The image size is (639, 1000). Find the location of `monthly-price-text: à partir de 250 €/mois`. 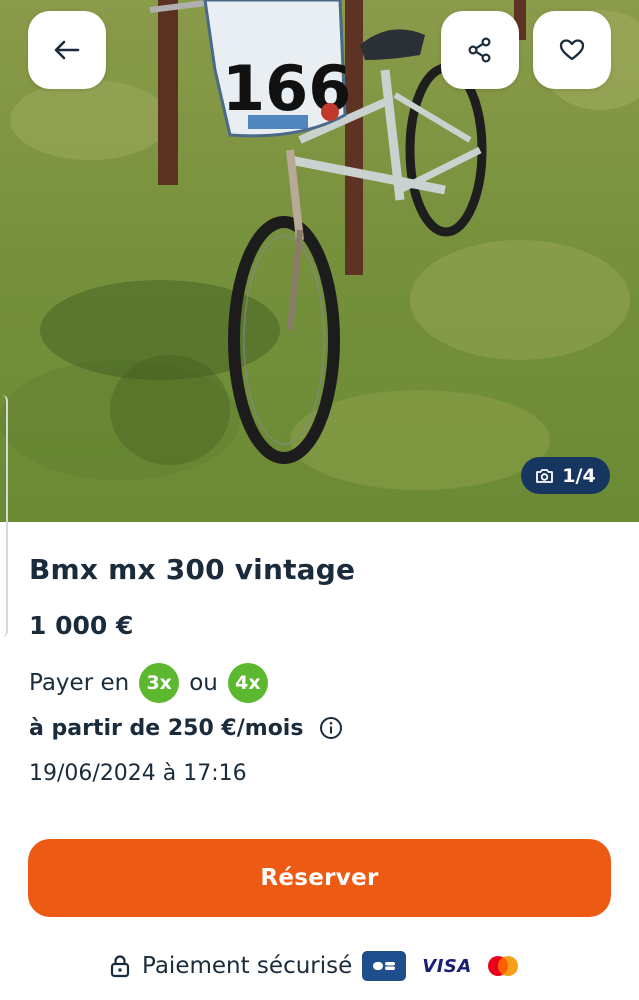

monthly-price-text: à partir de 250 €/mois is located at coordinates (166, 728).